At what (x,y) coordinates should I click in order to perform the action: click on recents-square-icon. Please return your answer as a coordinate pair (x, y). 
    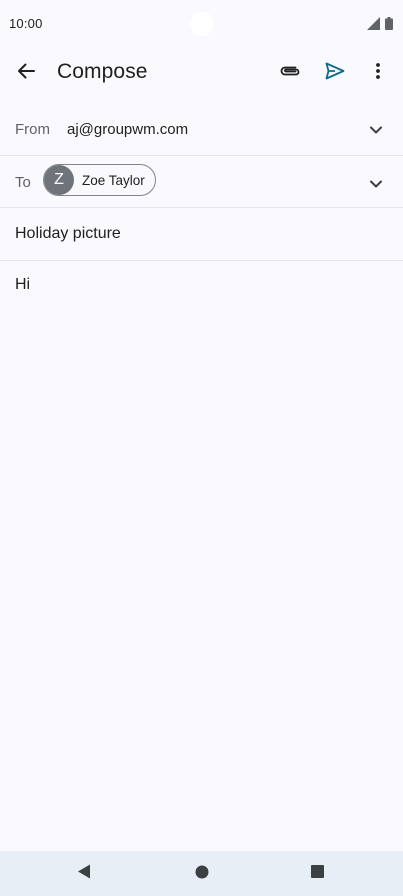
    Looking at the image, I should click on (317, 874).